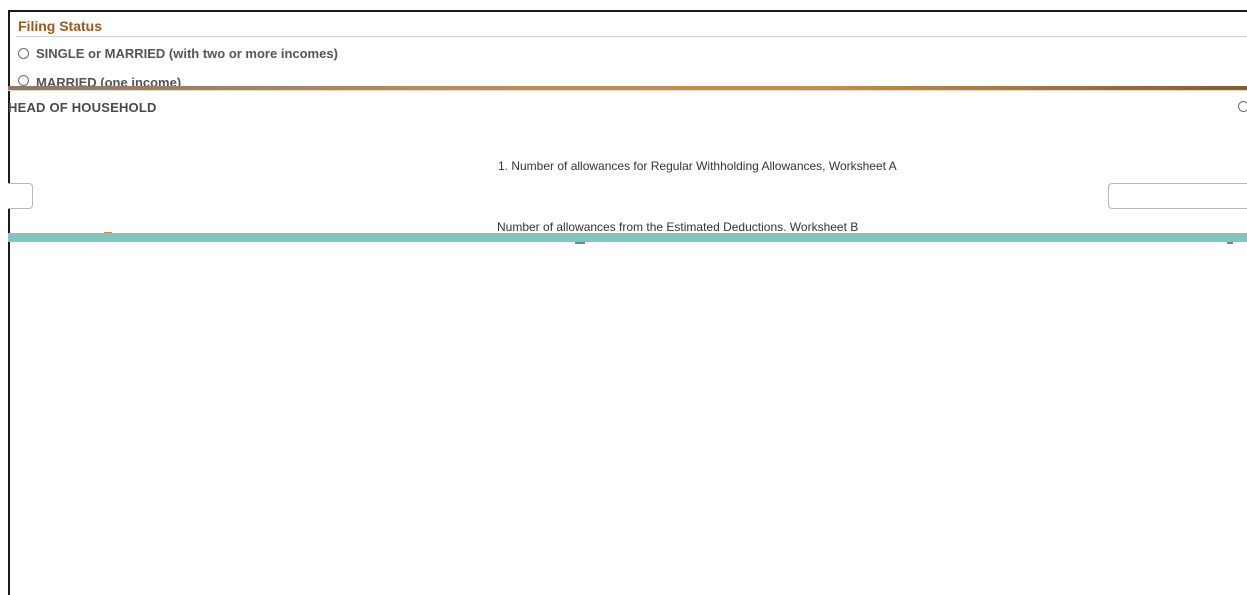 The width and height of the screenshot is (1247, 595). What do you see at coordinates (627, 90) in the screenshot?
I see `render-artifact-line` at bounding box center [627, 90].